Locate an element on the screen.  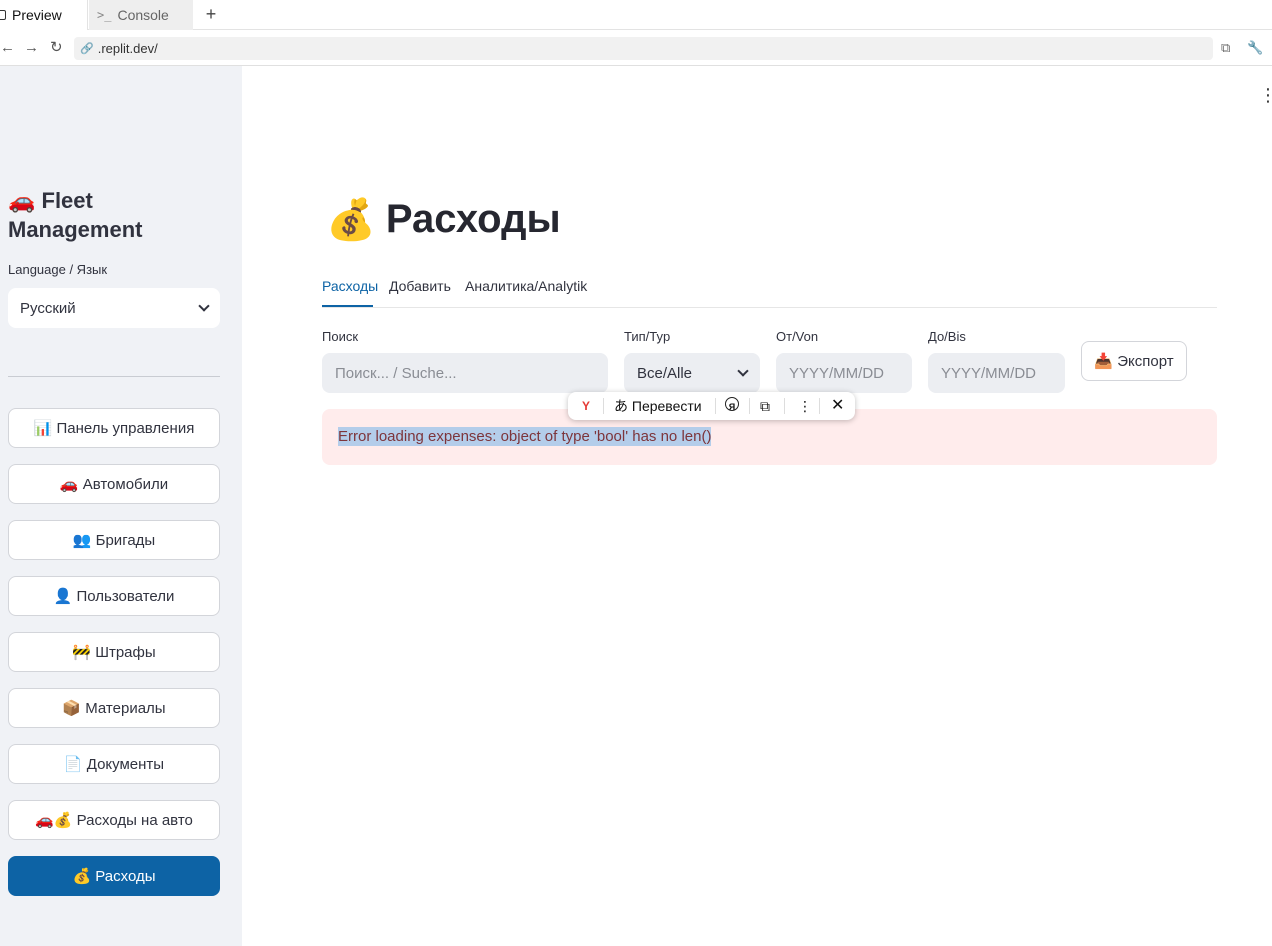
copy-icon: ⧉ is located at coordinates (765, 406).